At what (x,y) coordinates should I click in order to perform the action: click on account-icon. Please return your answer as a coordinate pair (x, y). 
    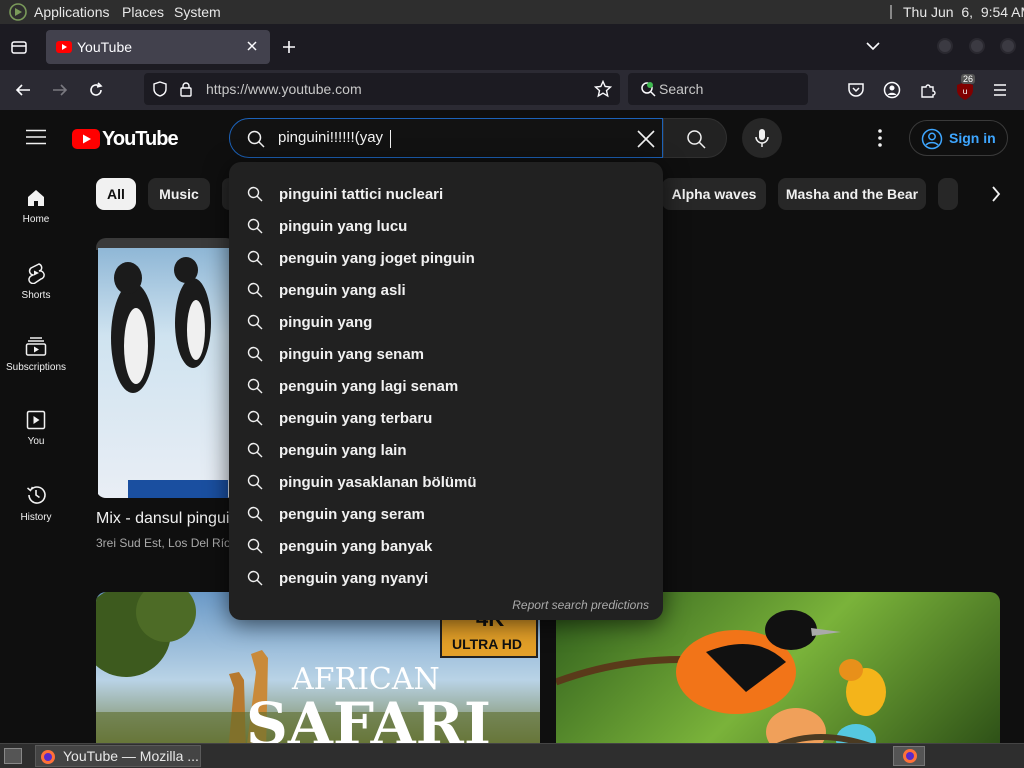
    Looking at the image, I should click on (892, 90).